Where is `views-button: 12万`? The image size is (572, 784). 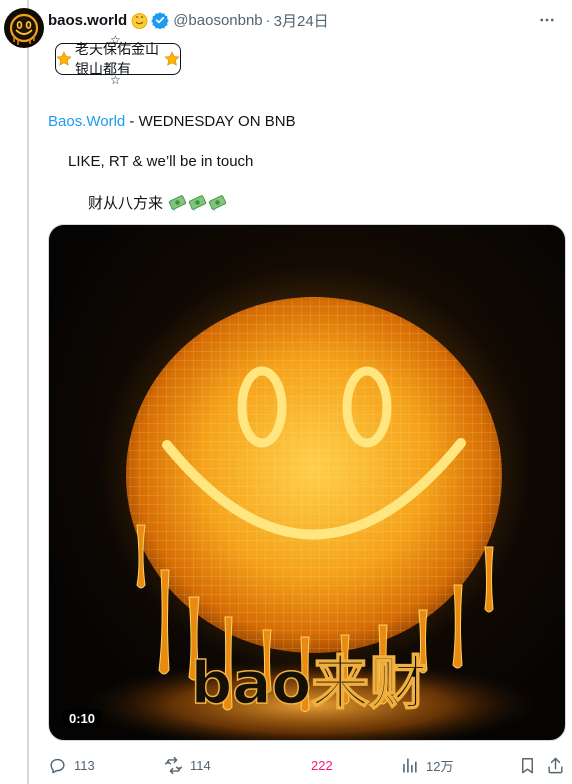 views-button: 12万 is located at coordinates (426, 765).